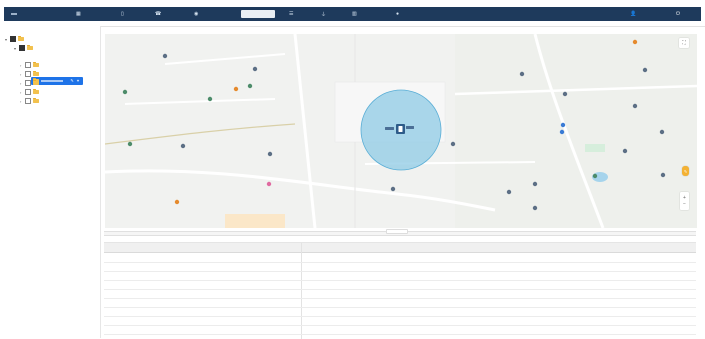 The height and width of the screenshot is (339, 705). I want to click on logout-icon: ⏻, so click(678, 14).